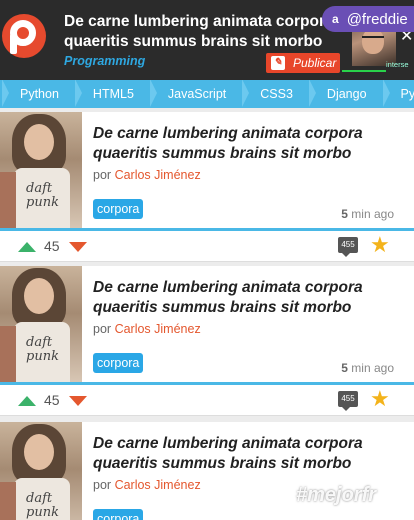 This screenshot has height=520, width=414. Describe the element at coordinates (336, 495) in the screenshot. I see `watermark-hashtag: #mejorfr` at that location.